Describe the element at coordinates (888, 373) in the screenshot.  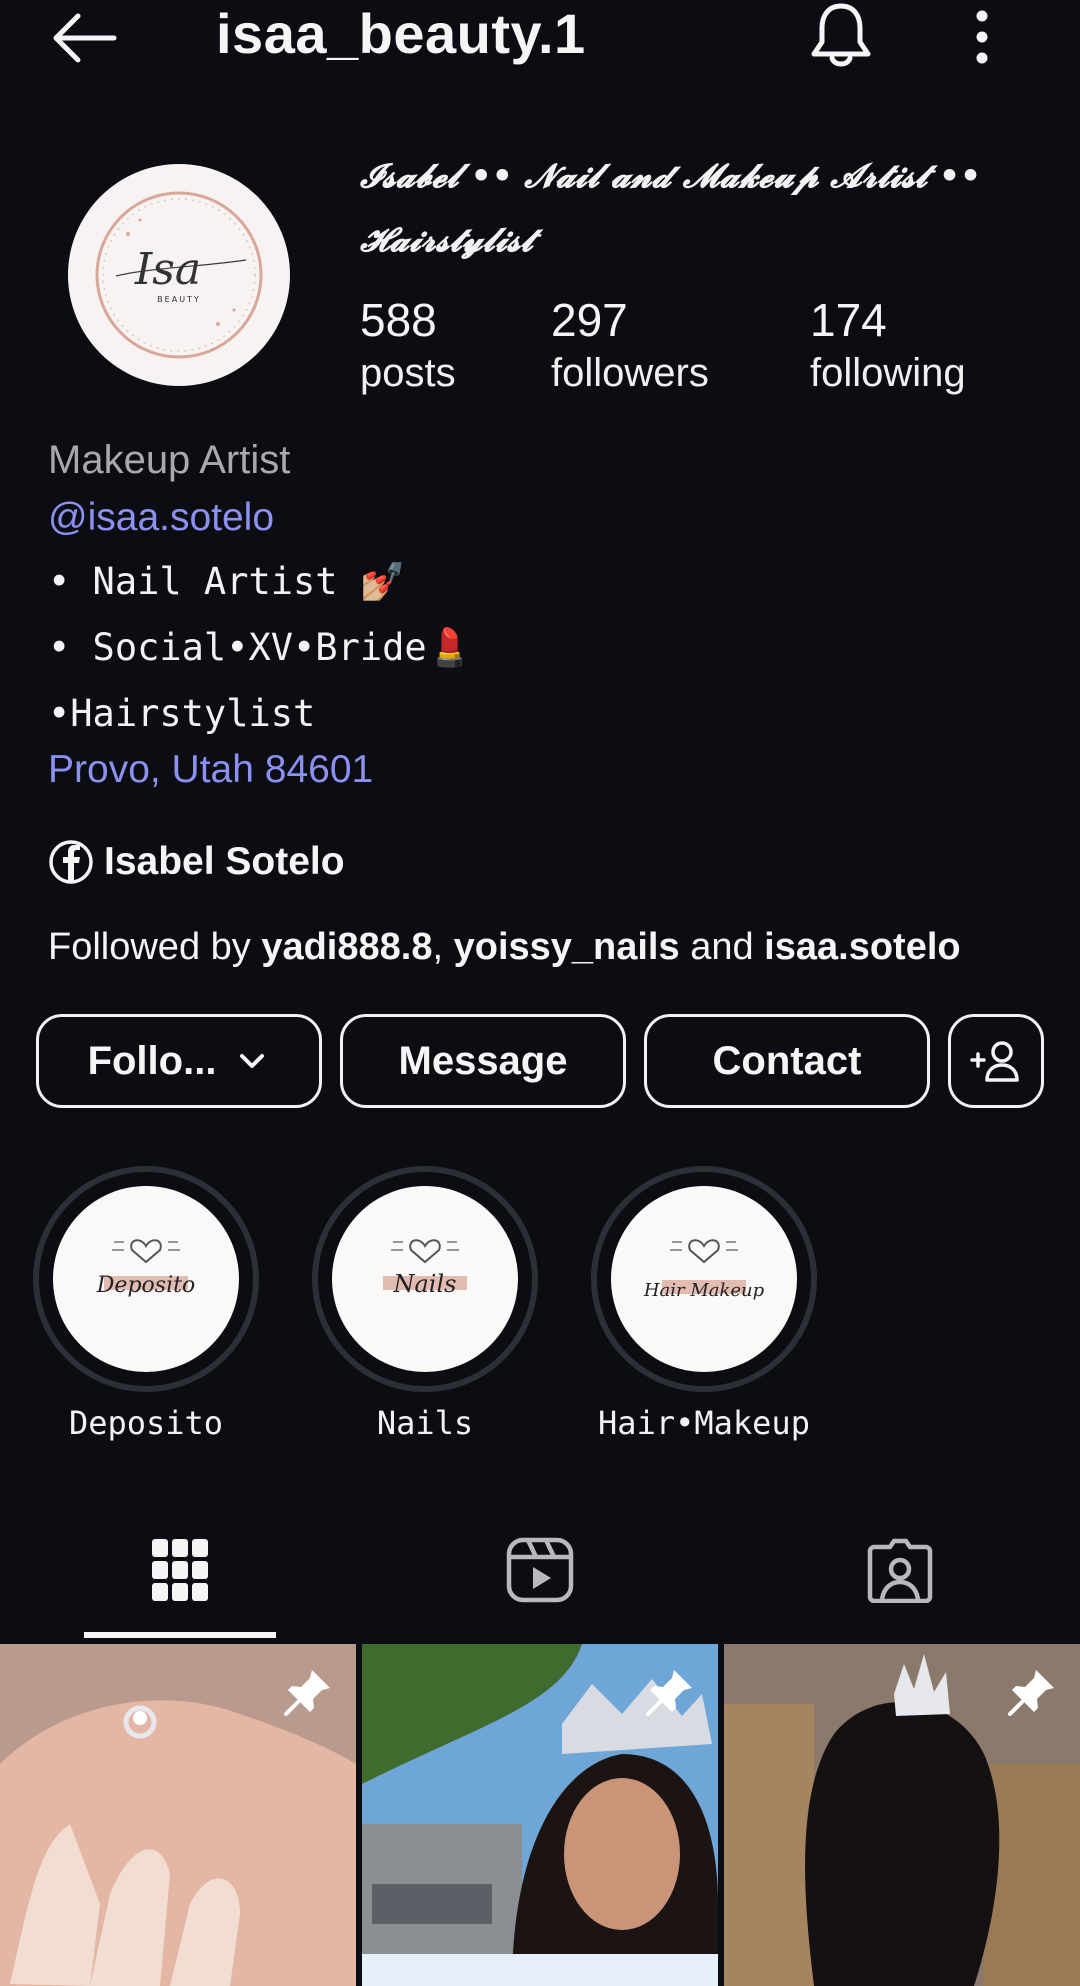
I see `following-count-label: following` at that location.